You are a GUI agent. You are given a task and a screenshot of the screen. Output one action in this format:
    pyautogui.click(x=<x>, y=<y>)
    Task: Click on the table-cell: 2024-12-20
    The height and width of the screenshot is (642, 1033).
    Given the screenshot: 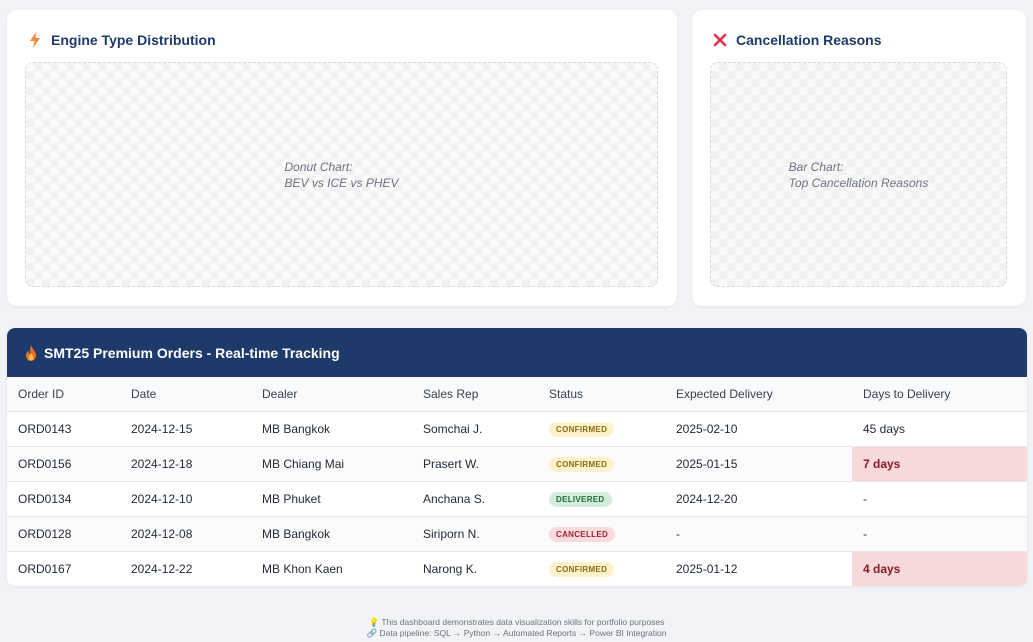 What is the action you would take?
    pyautogui.click(x=758, y=499)
    